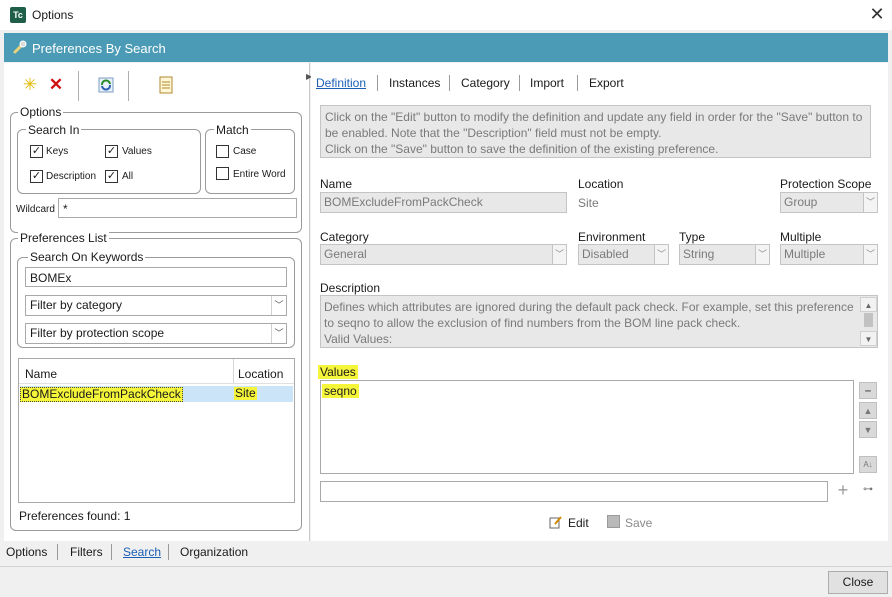 Image resolution: width=892 pixels, height=597 pixels. I want to click on table-row: BOMExcludeFromPackCheck Site, so click(156, 394).